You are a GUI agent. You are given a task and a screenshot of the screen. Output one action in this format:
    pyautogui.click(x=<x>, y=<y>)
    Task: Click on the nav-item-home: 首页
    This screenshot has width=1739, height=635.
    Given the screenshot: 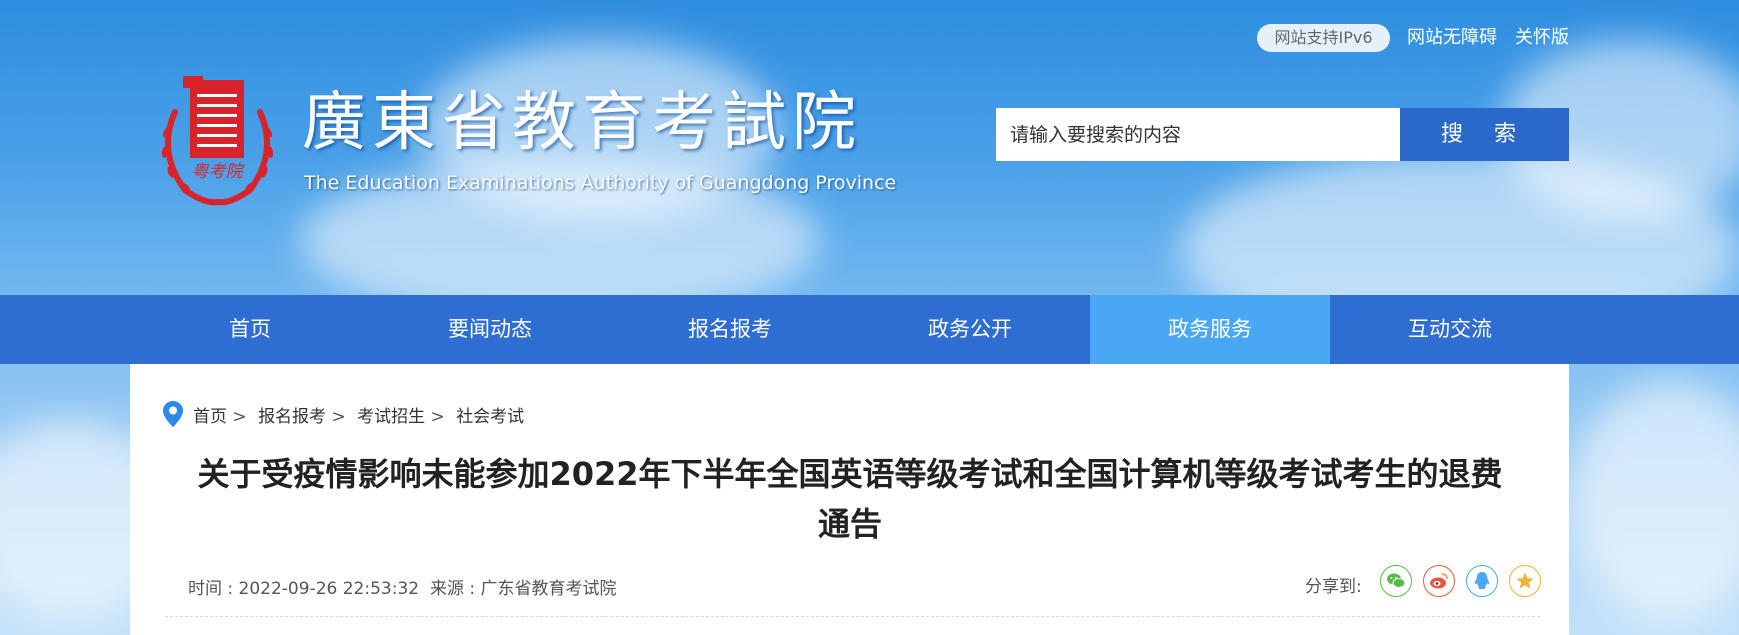 What is the action you would take?
    pyautogui.click(x=250, y=329)
    